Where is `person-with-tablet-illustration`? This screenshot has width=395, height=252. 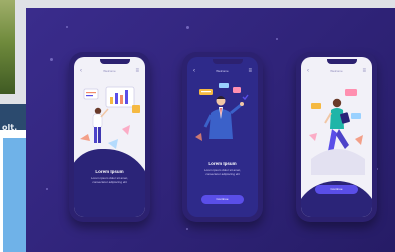 person-with-tablet-illustration is located at coordinates (337, 132).